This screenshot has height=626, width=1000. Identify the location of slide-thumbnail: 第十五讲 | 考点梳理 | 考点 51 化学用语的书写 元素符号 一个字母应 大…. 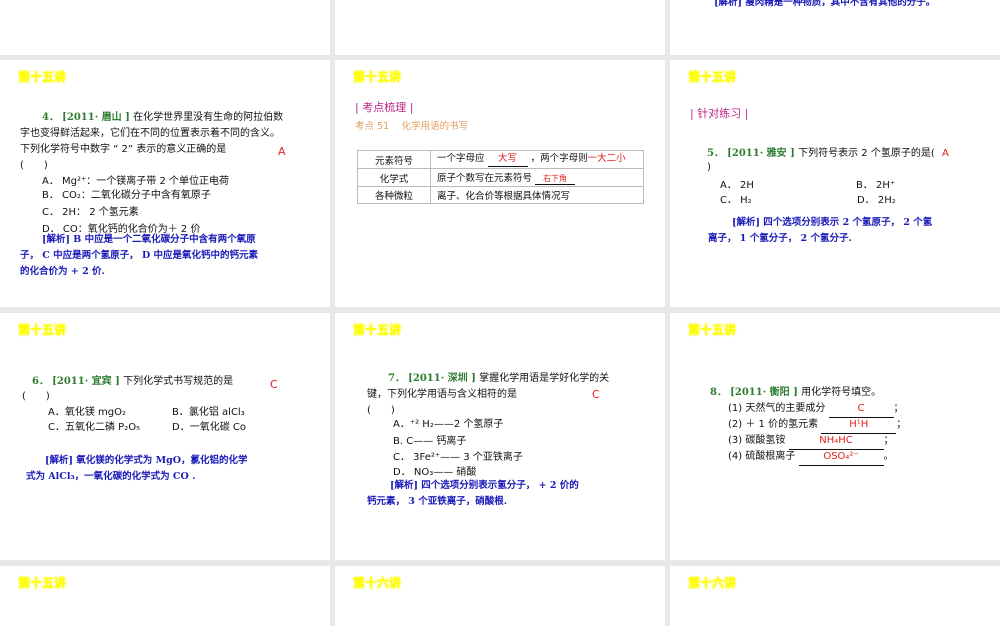
(500, 183).